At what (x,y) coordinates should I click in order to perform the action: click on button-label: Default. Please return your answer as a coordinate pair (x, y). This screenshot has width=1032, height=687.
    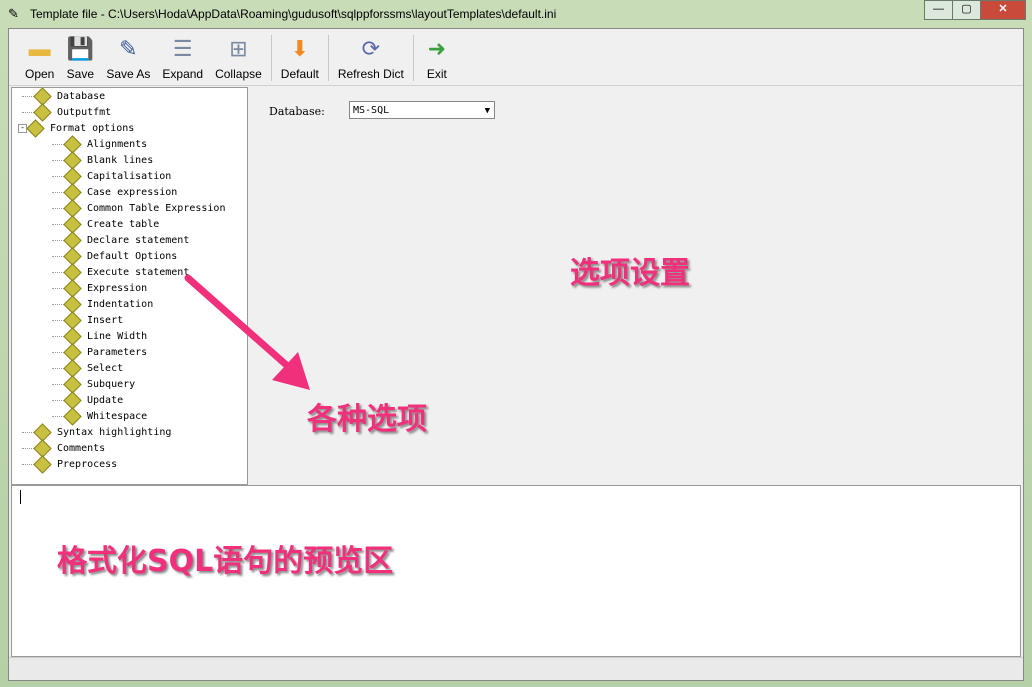
    Looking at the image, I should click on (299, 74).